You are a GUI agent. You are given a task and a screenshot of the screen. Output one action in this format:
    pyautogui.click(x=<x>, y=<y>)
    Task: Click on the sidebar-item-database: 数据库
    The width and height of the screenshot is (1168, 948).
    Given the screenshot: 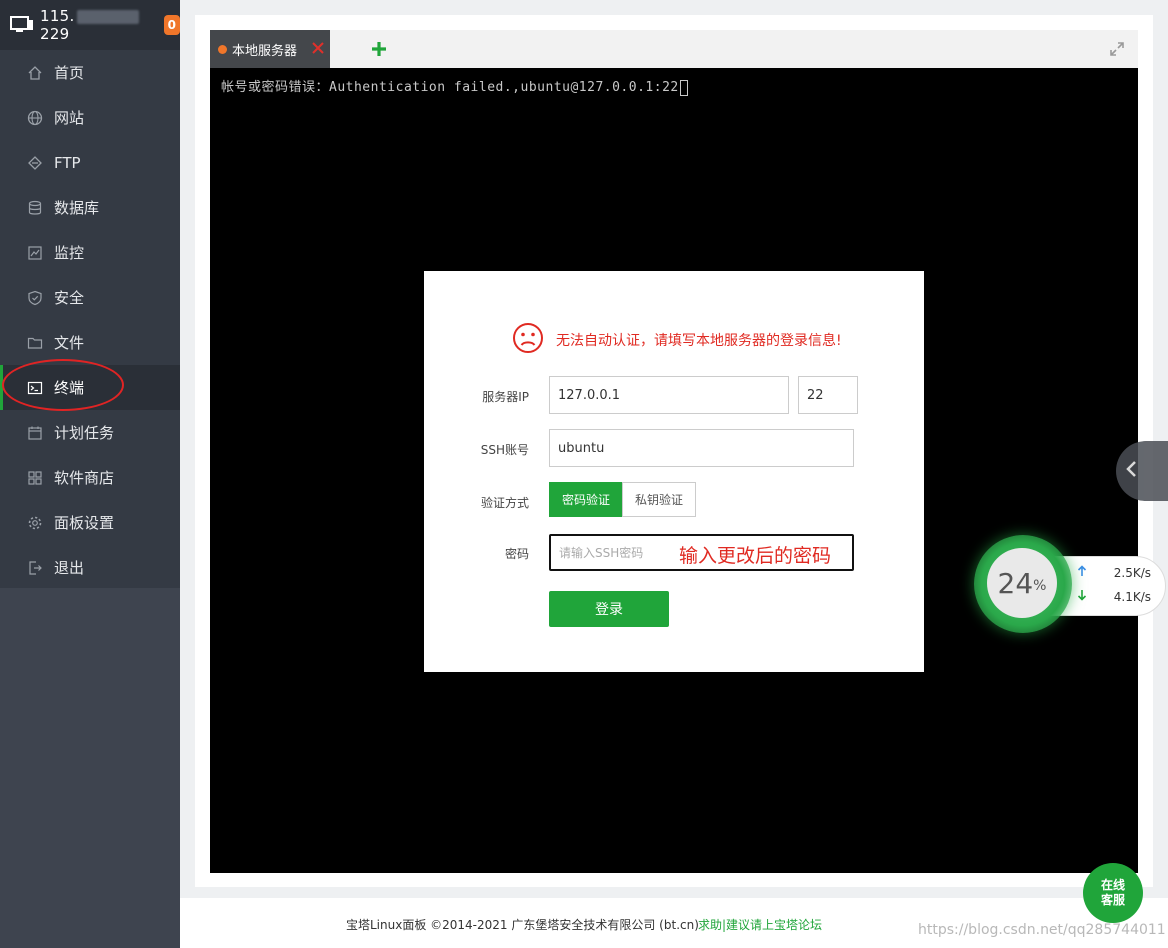 What is the action you would take?
    pyautogui.click(x=90, y=207)
    